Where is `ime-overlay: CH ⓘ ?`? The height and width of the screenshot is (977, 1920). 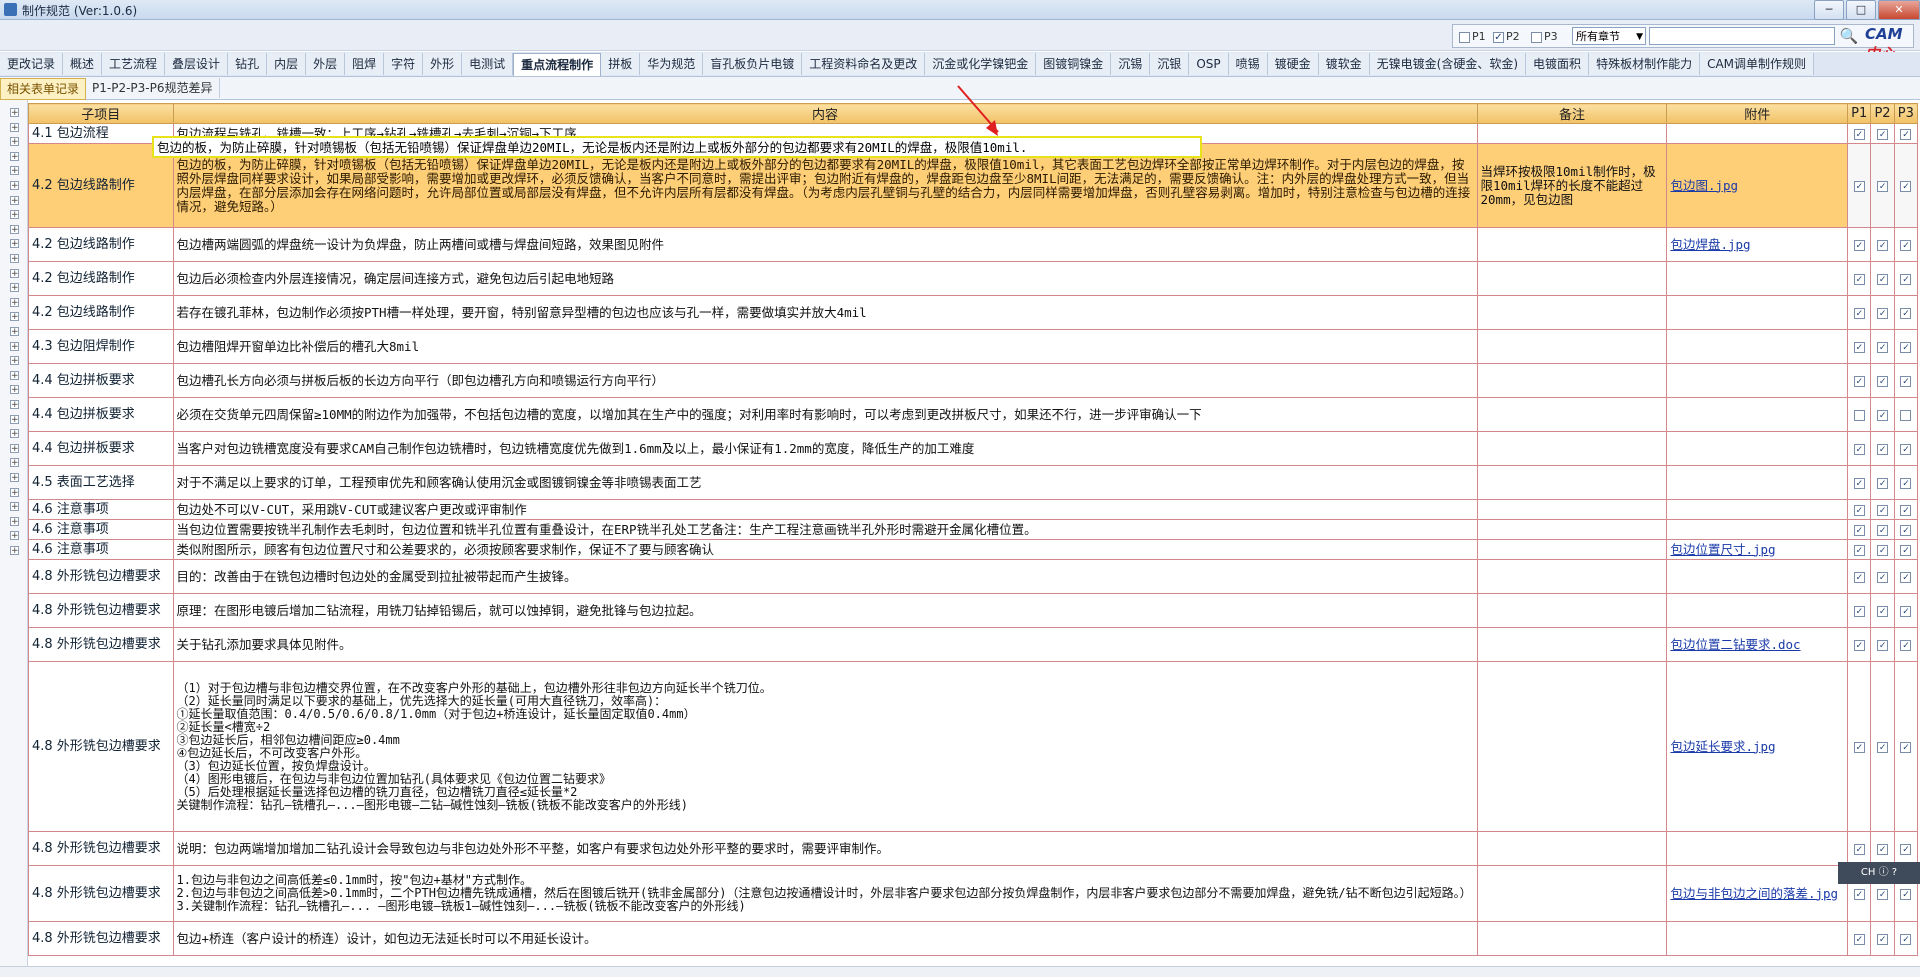 ime-overlay: CH ⓘ ? is located at coordinates (1879, 873).